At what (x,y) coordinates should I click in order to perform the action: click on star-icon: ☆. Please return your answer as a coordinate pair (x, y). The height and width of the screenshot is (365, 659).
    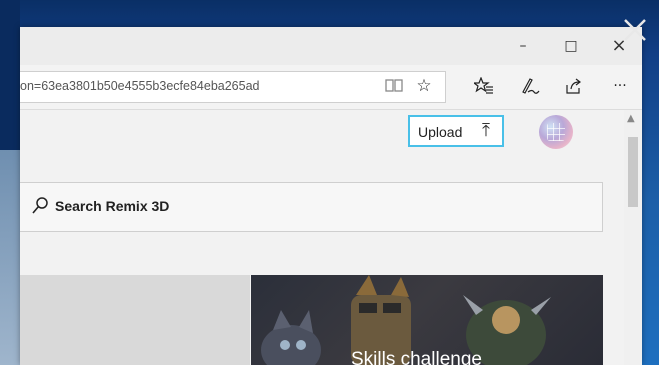
    Looking at the image, I should click on (424, 86).